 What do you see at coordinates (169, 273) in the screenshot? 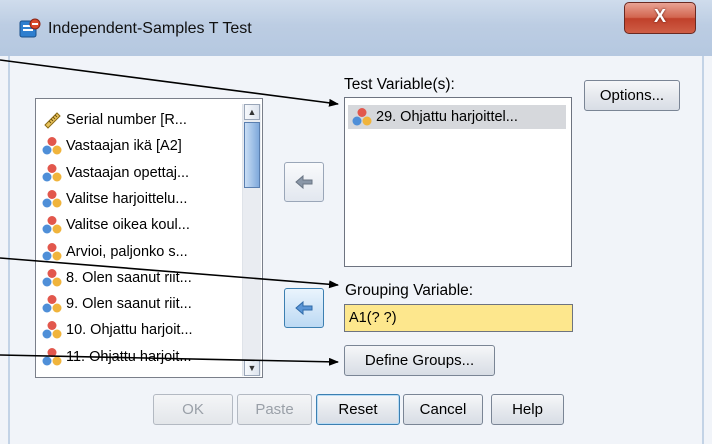
I see `pointer-arrow-grouping-variable` at bounding box center [169, 273].